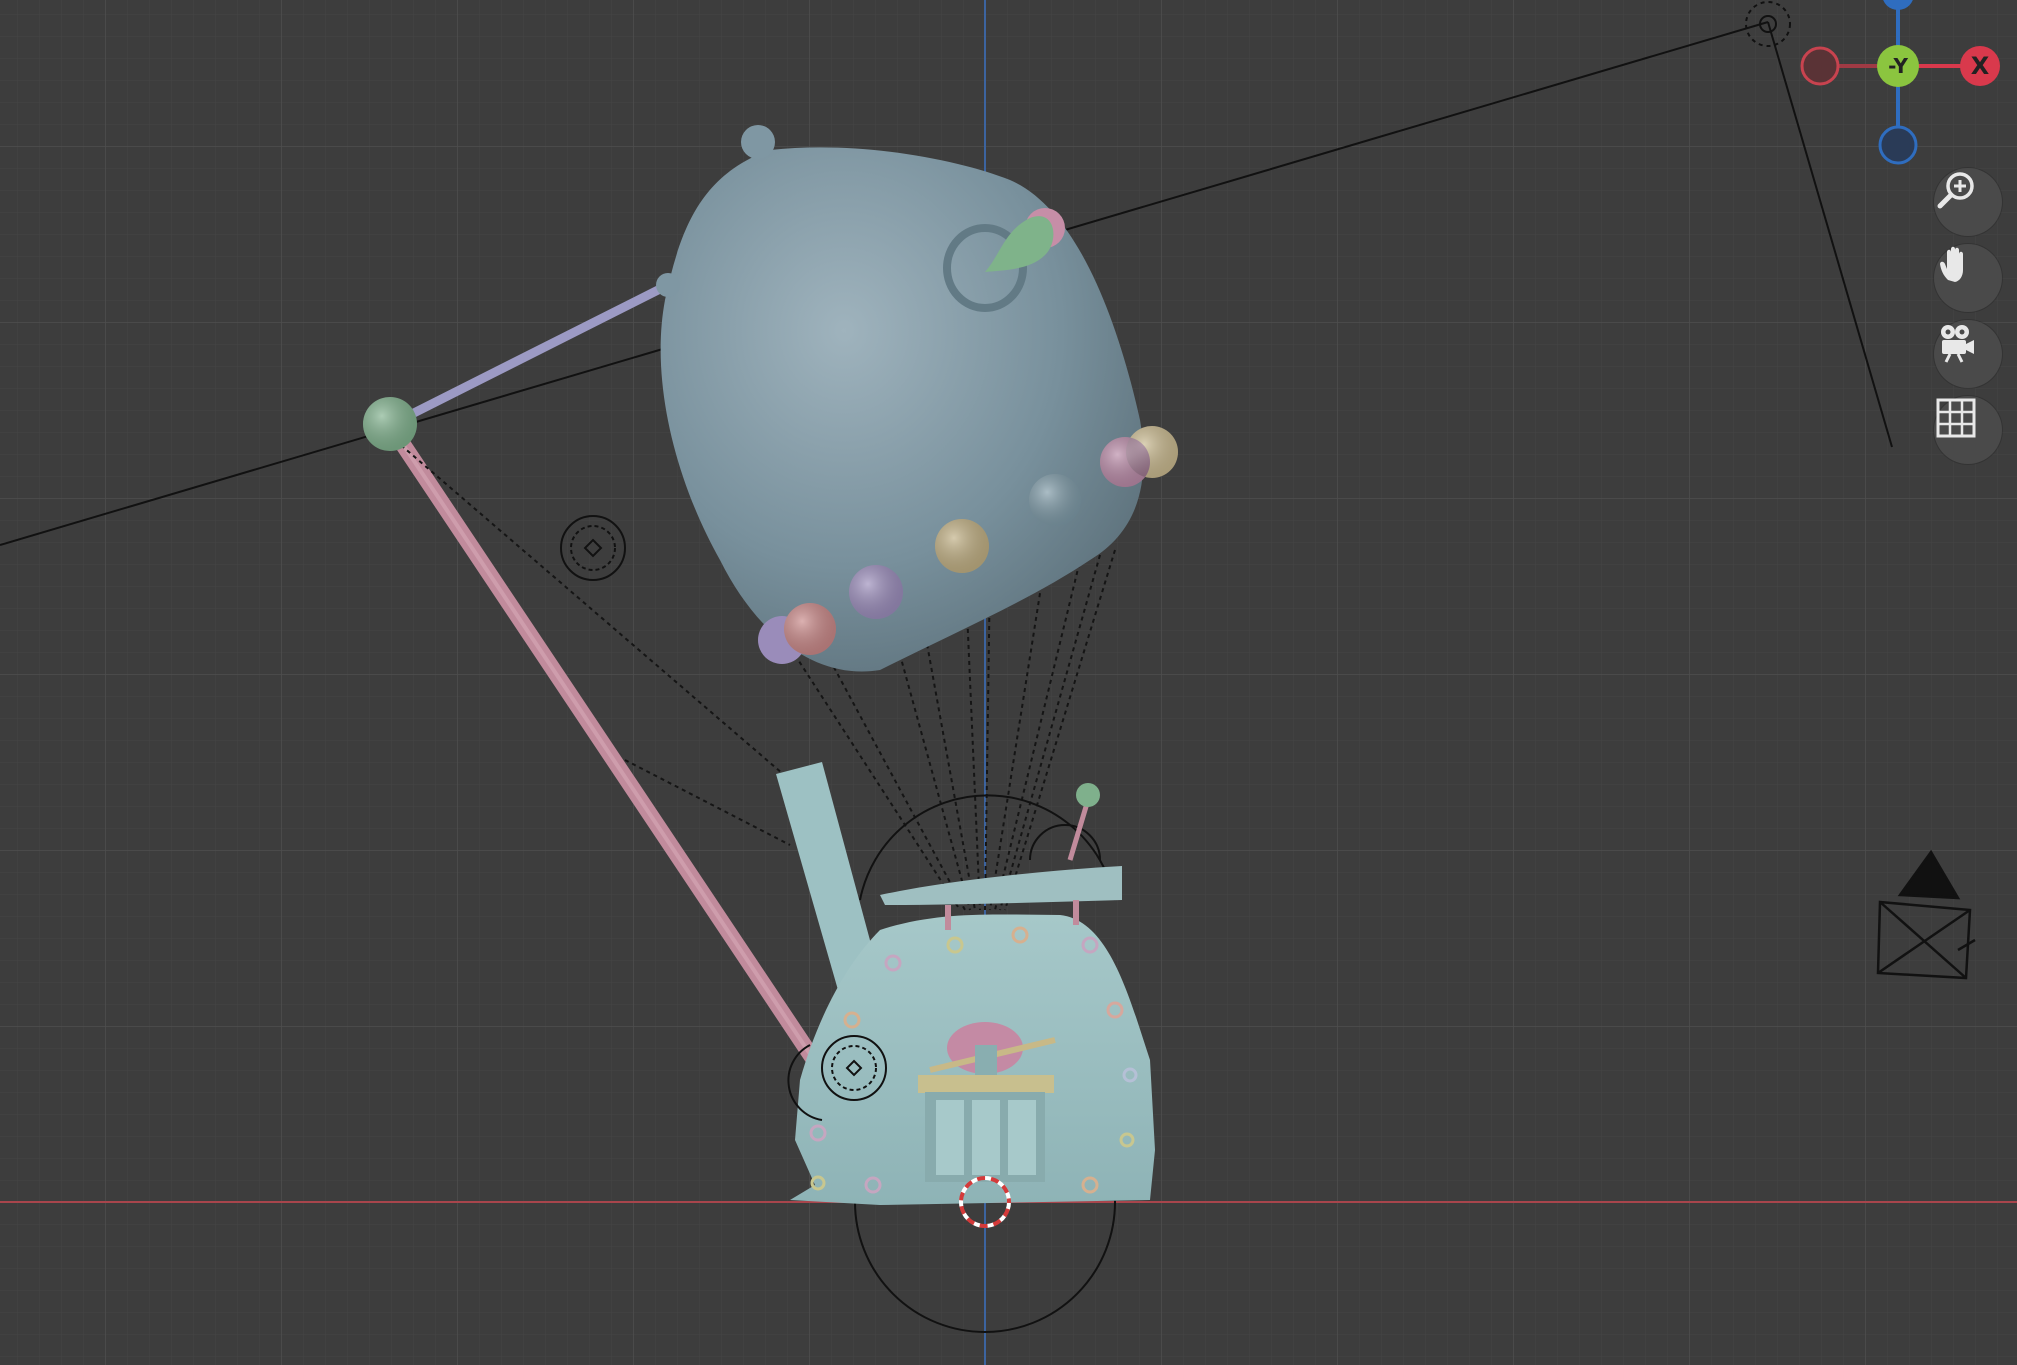  What do you see at coordinates (986, 1084) in the screenshot?
I see `grill-frame` at bounding box center [986, 1084].